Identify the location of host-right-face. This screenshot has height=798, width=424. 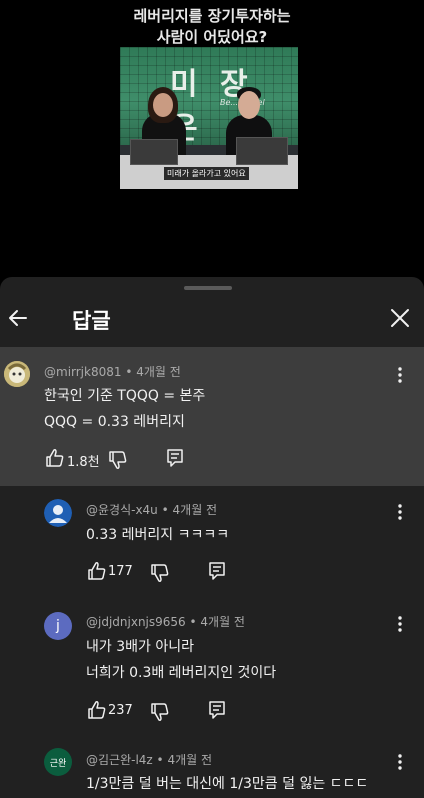
(249, 105).